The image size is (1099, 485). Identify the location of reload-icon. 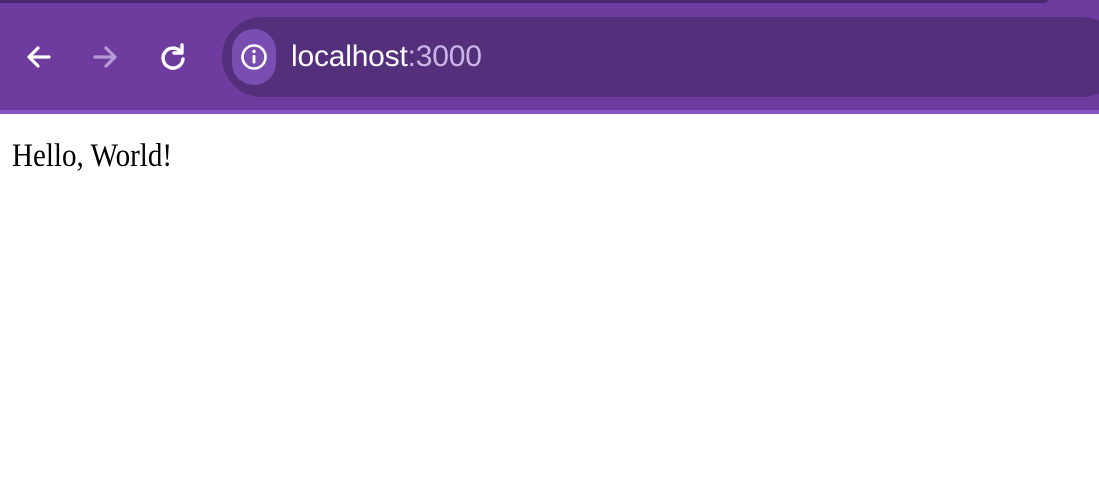
(173, 56).